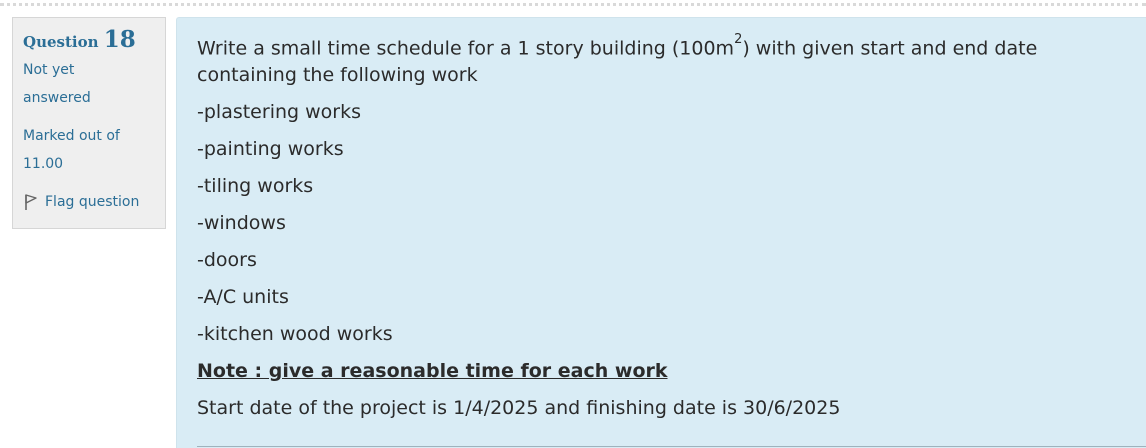  What do you see at coordinates (270, 149) in the screenshot?
I see `work-item-painting: -painting works` at bounding box center [270, 149].